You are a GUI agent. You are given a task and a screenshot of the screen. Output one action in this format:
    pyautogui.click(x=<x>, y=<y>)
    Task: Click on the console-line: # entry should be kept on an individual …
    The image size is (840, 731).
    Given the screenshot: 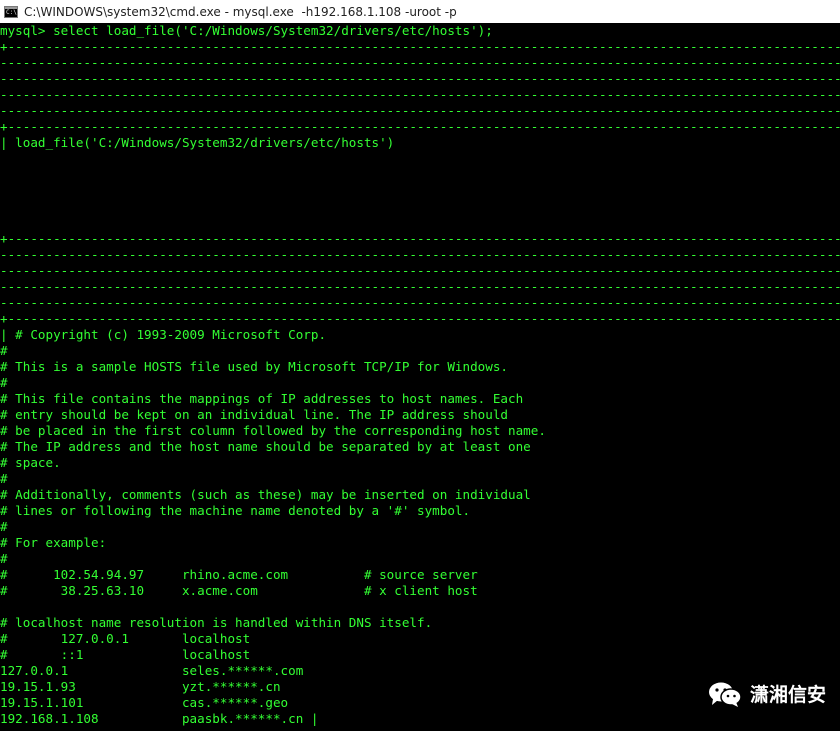 What is the action you would take?
    pyautogui.click(x=254, y=414)
    